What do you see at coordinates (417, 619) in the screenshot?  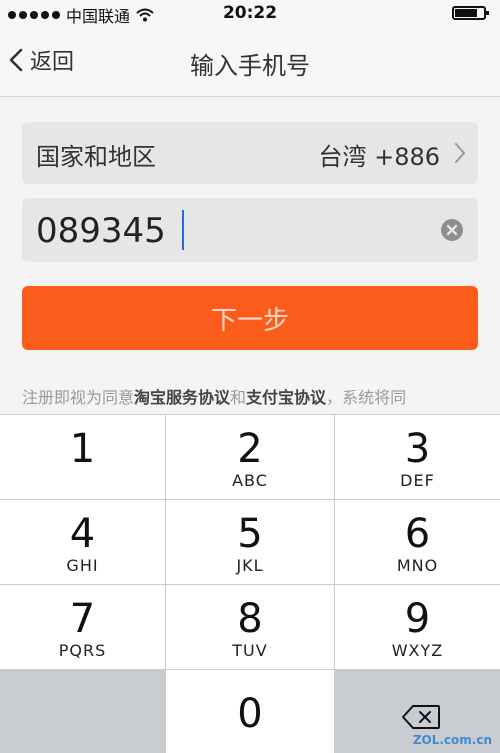 I see `key-digit: 9` at bounding box center [417, 619].